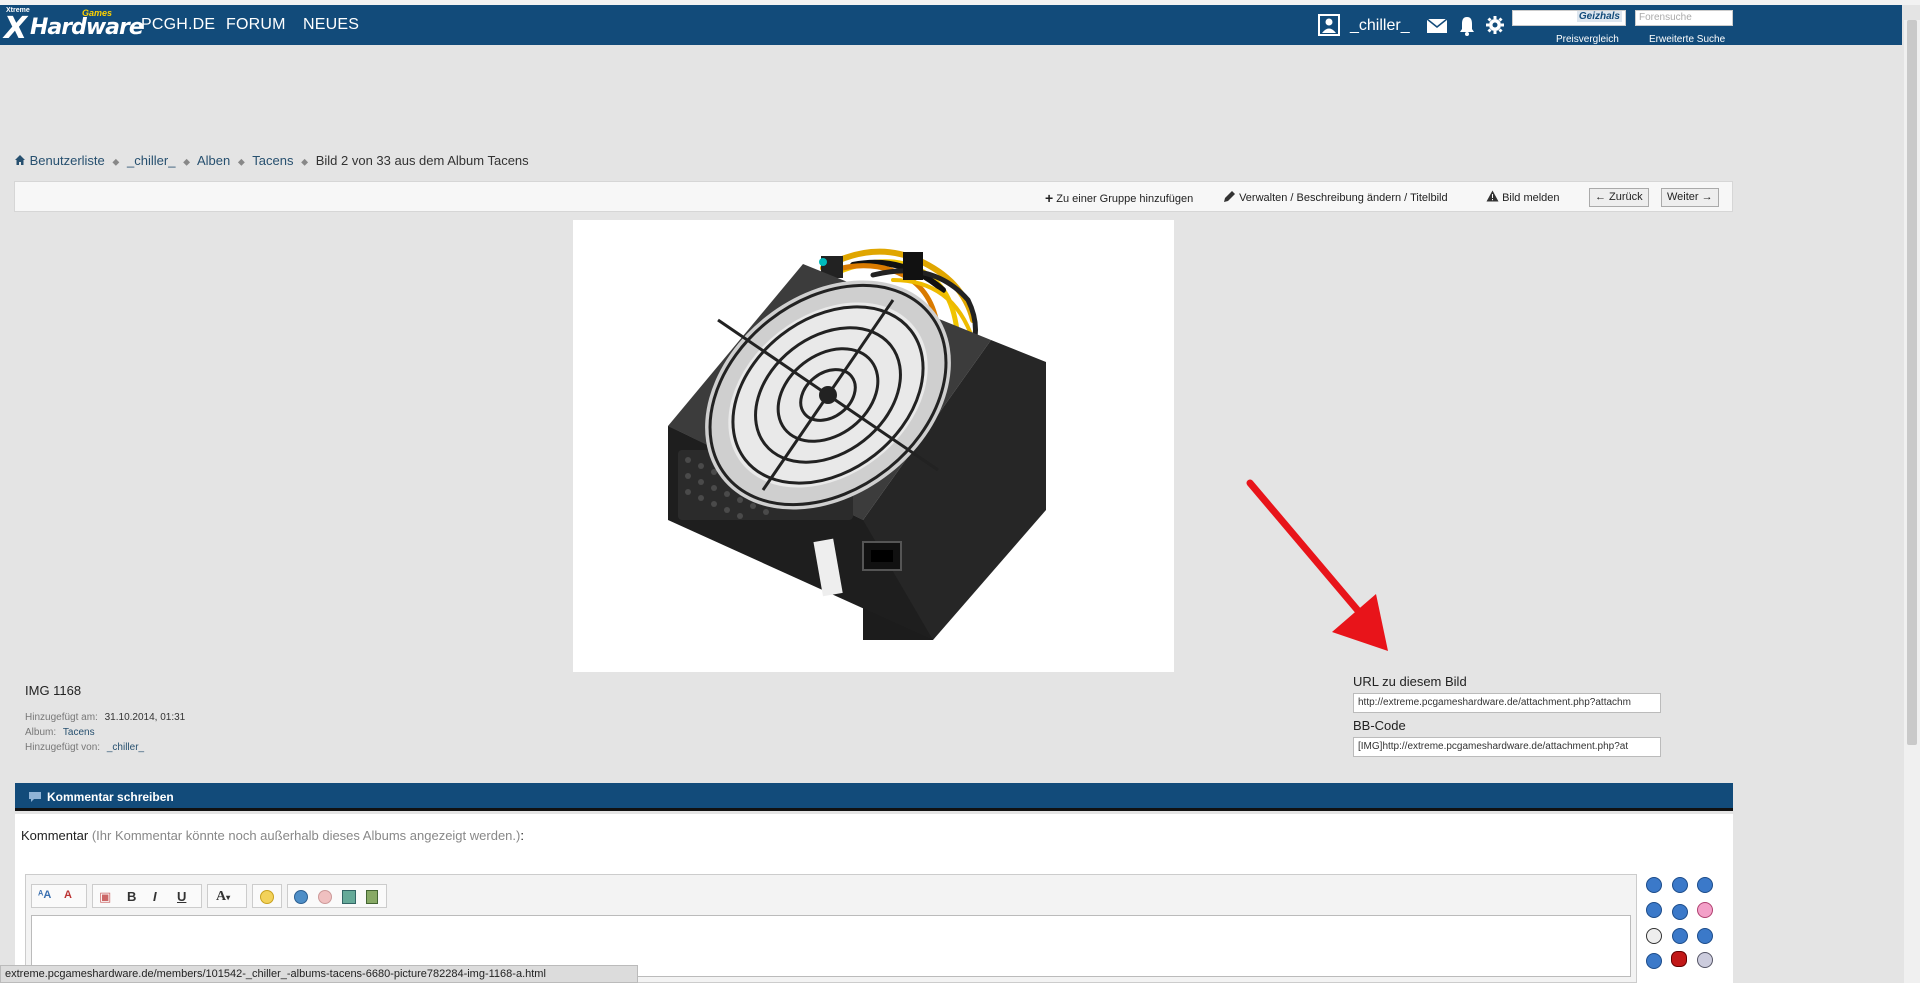 The image size is (1920, 983). What do you see at coordinates (61, 717) in the screenshot?
I see `added-on-label: Hinzugefügt am:` at bounding box center [61, 717].